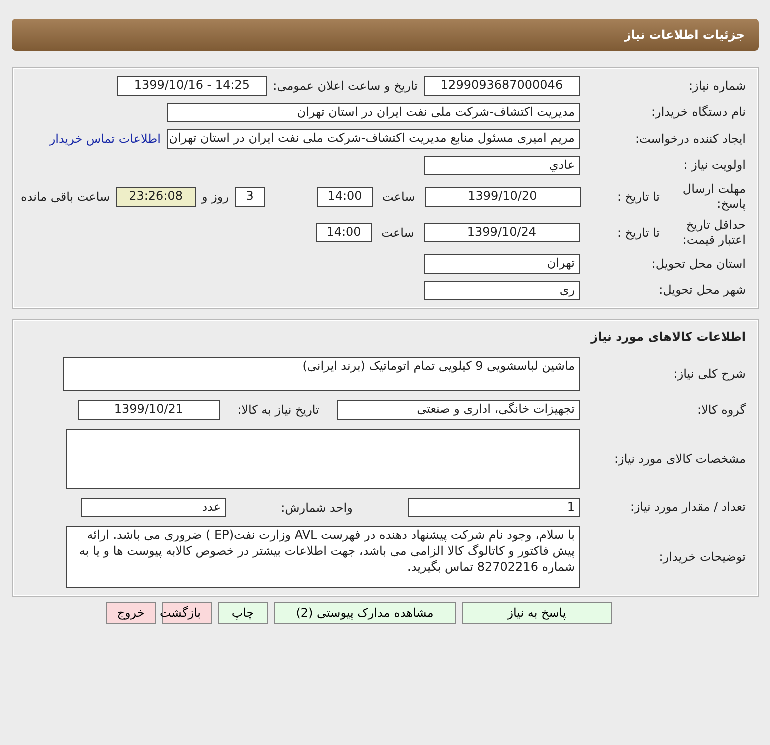 The width and height of the screenshot is (770, 745). What do you see at coordinates (243, 613) in the screenshot?
I see `action-button: چاپ` at bounding box center [243, 613].